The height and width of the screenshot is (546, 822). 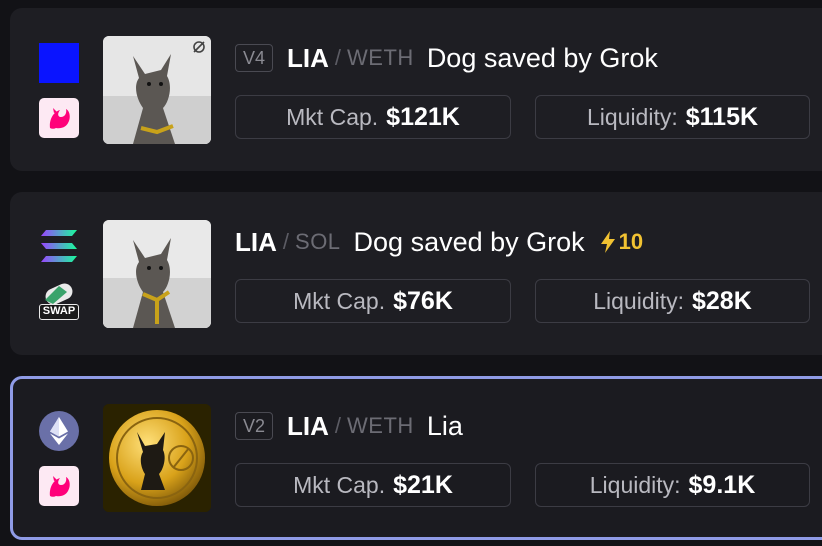 What do you see at coordinates (423, 484) in the screenshot?
I see `market-cap-value: $21K` at bounding box center [423, 484].